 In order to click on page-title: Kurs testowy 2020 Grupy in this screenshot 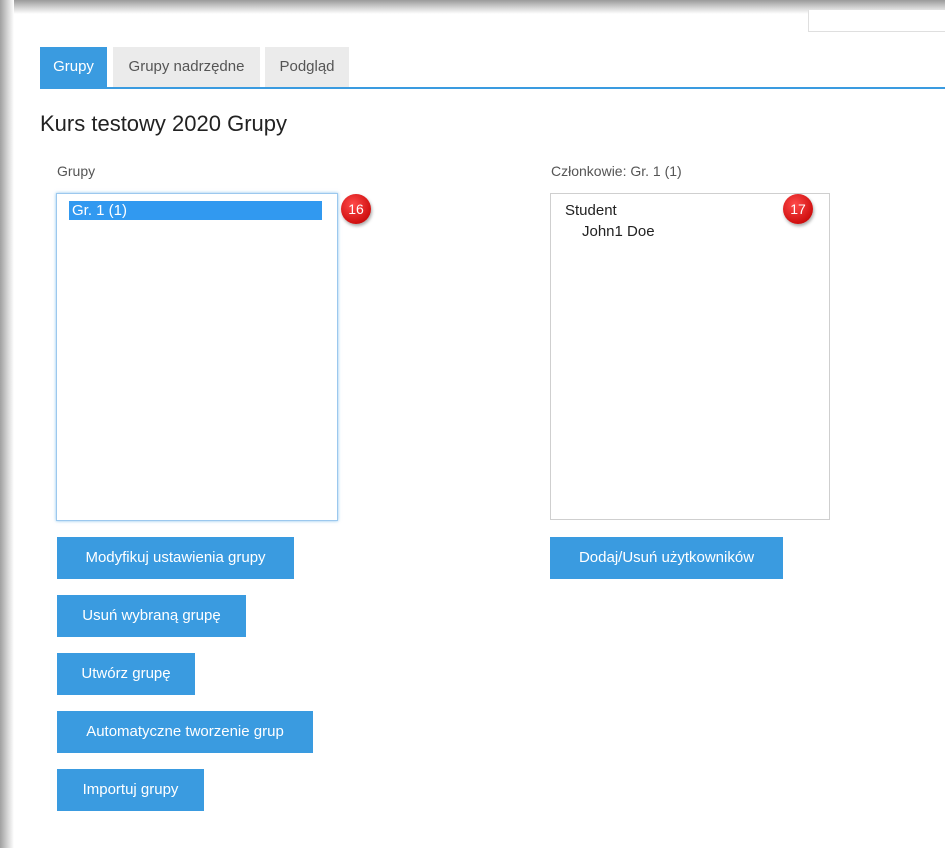, I will do `click(164, 123)`.